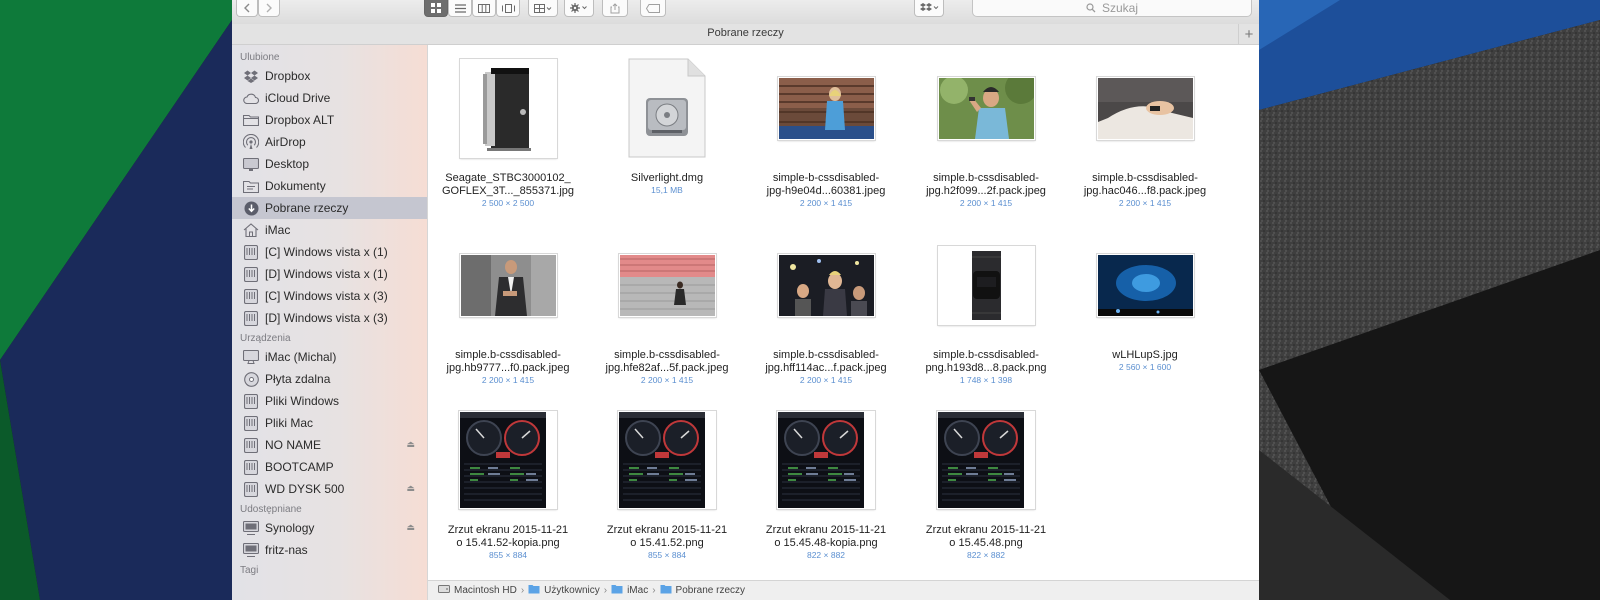 The width and height of the screenshot is (1600, 600). Describe the element at coordinates (929, 8) in the screenshot. I see `dropbox-toolbar-button` at that location.